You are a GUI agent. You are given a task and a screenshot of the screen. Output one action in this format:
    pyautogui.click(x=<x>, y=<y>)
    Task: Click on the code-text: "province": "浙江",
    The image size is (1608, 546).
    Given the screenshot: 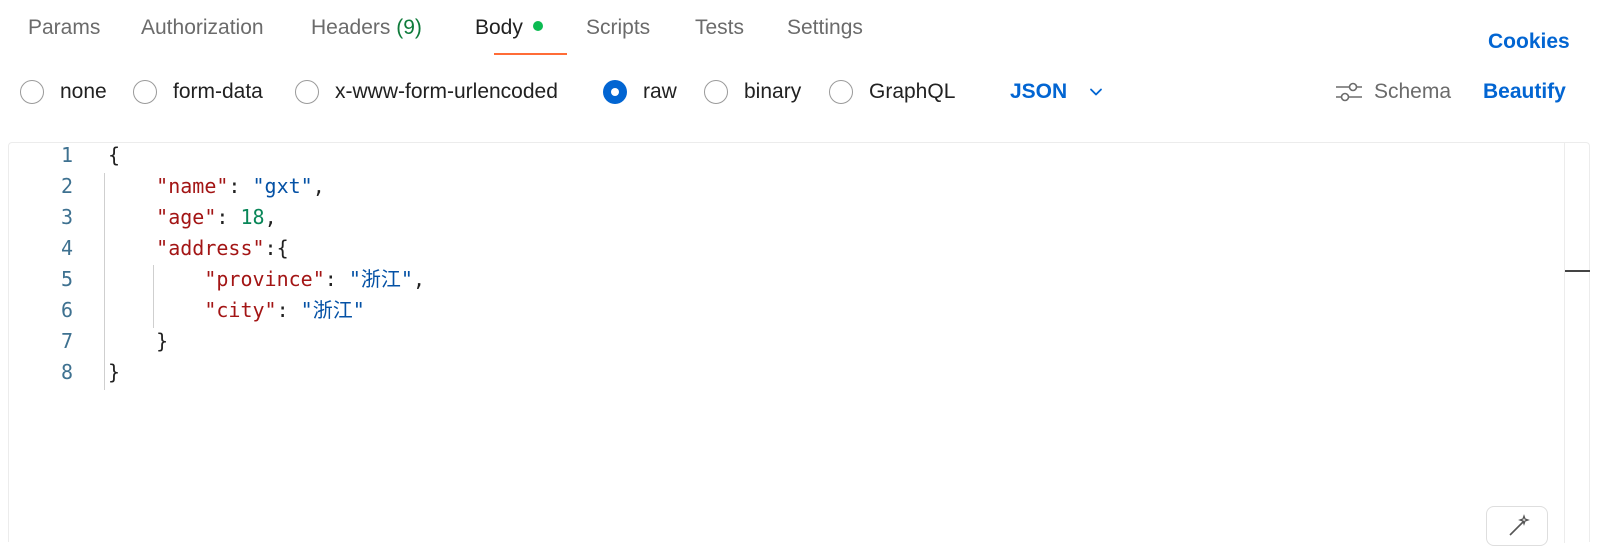 What is the action you would take?
    pyautogui.click(x=266, y=279)
    